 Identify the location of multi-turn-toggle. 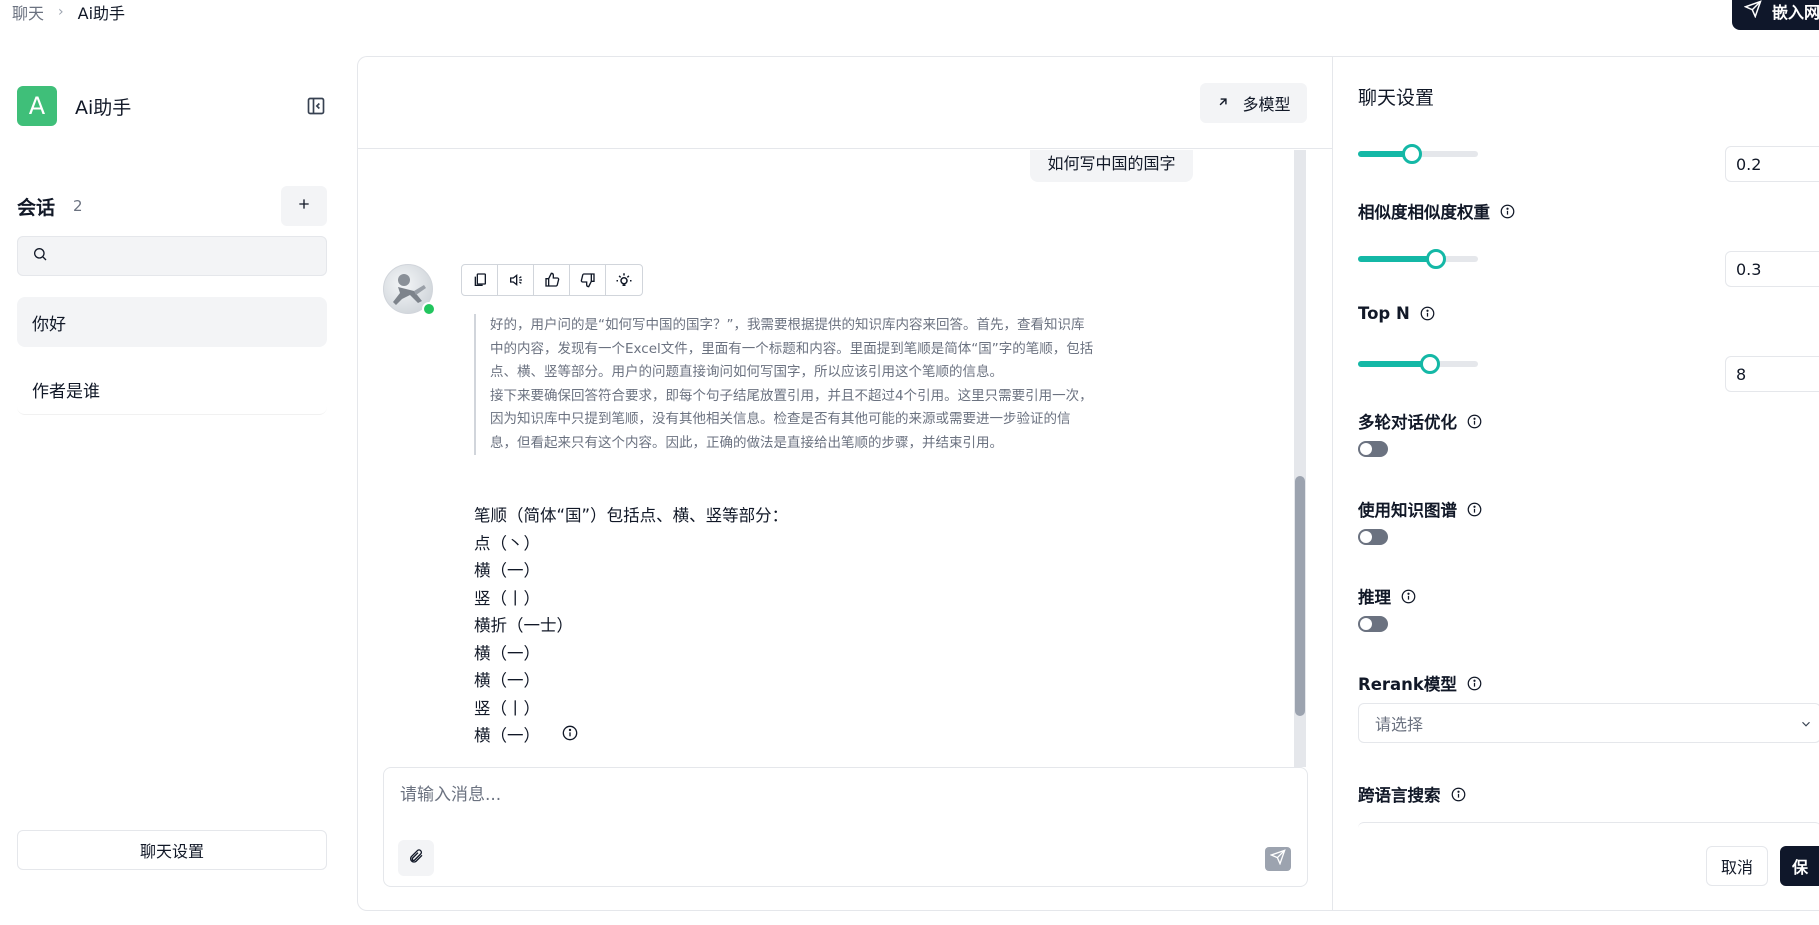
(1373, 449).